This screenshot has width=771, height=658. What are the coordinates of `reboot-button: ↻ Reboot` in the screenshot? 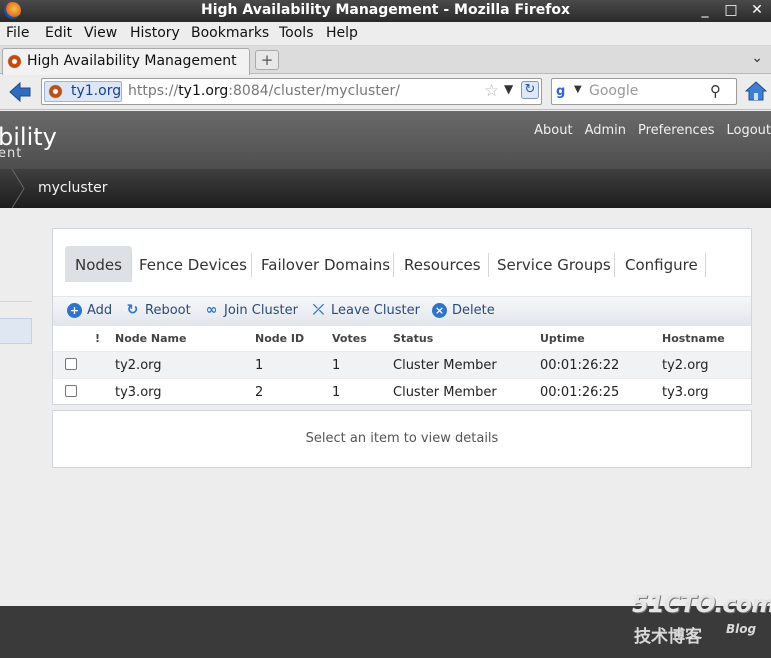 It's located at (158, 310).